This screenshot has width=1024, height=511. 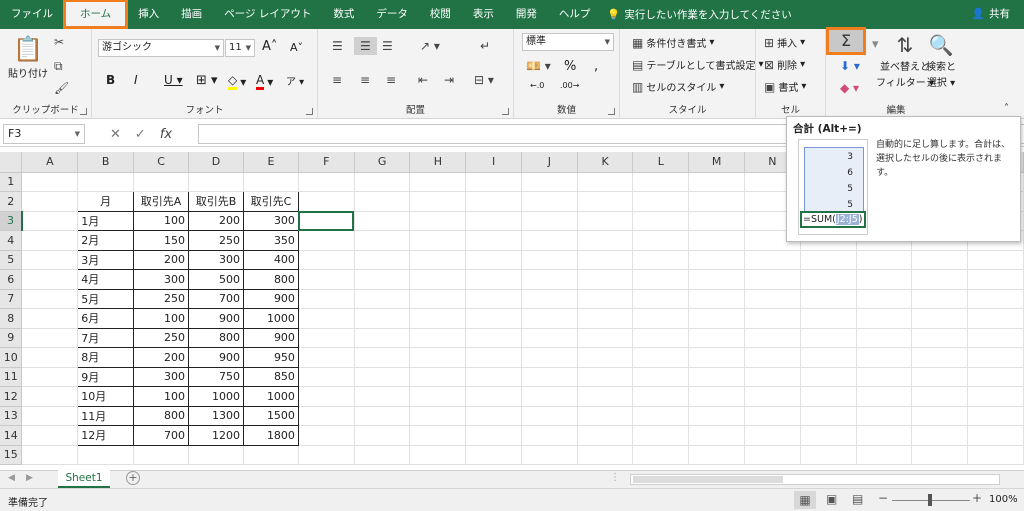 I want to click on cell-n8, so click(x=772, y=318).